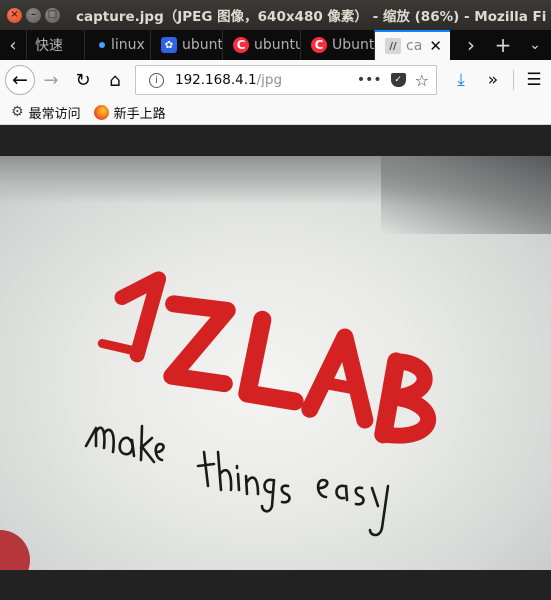 The image size is (551, 600). I want to click on home-button: ⌂, so click(115, 80).